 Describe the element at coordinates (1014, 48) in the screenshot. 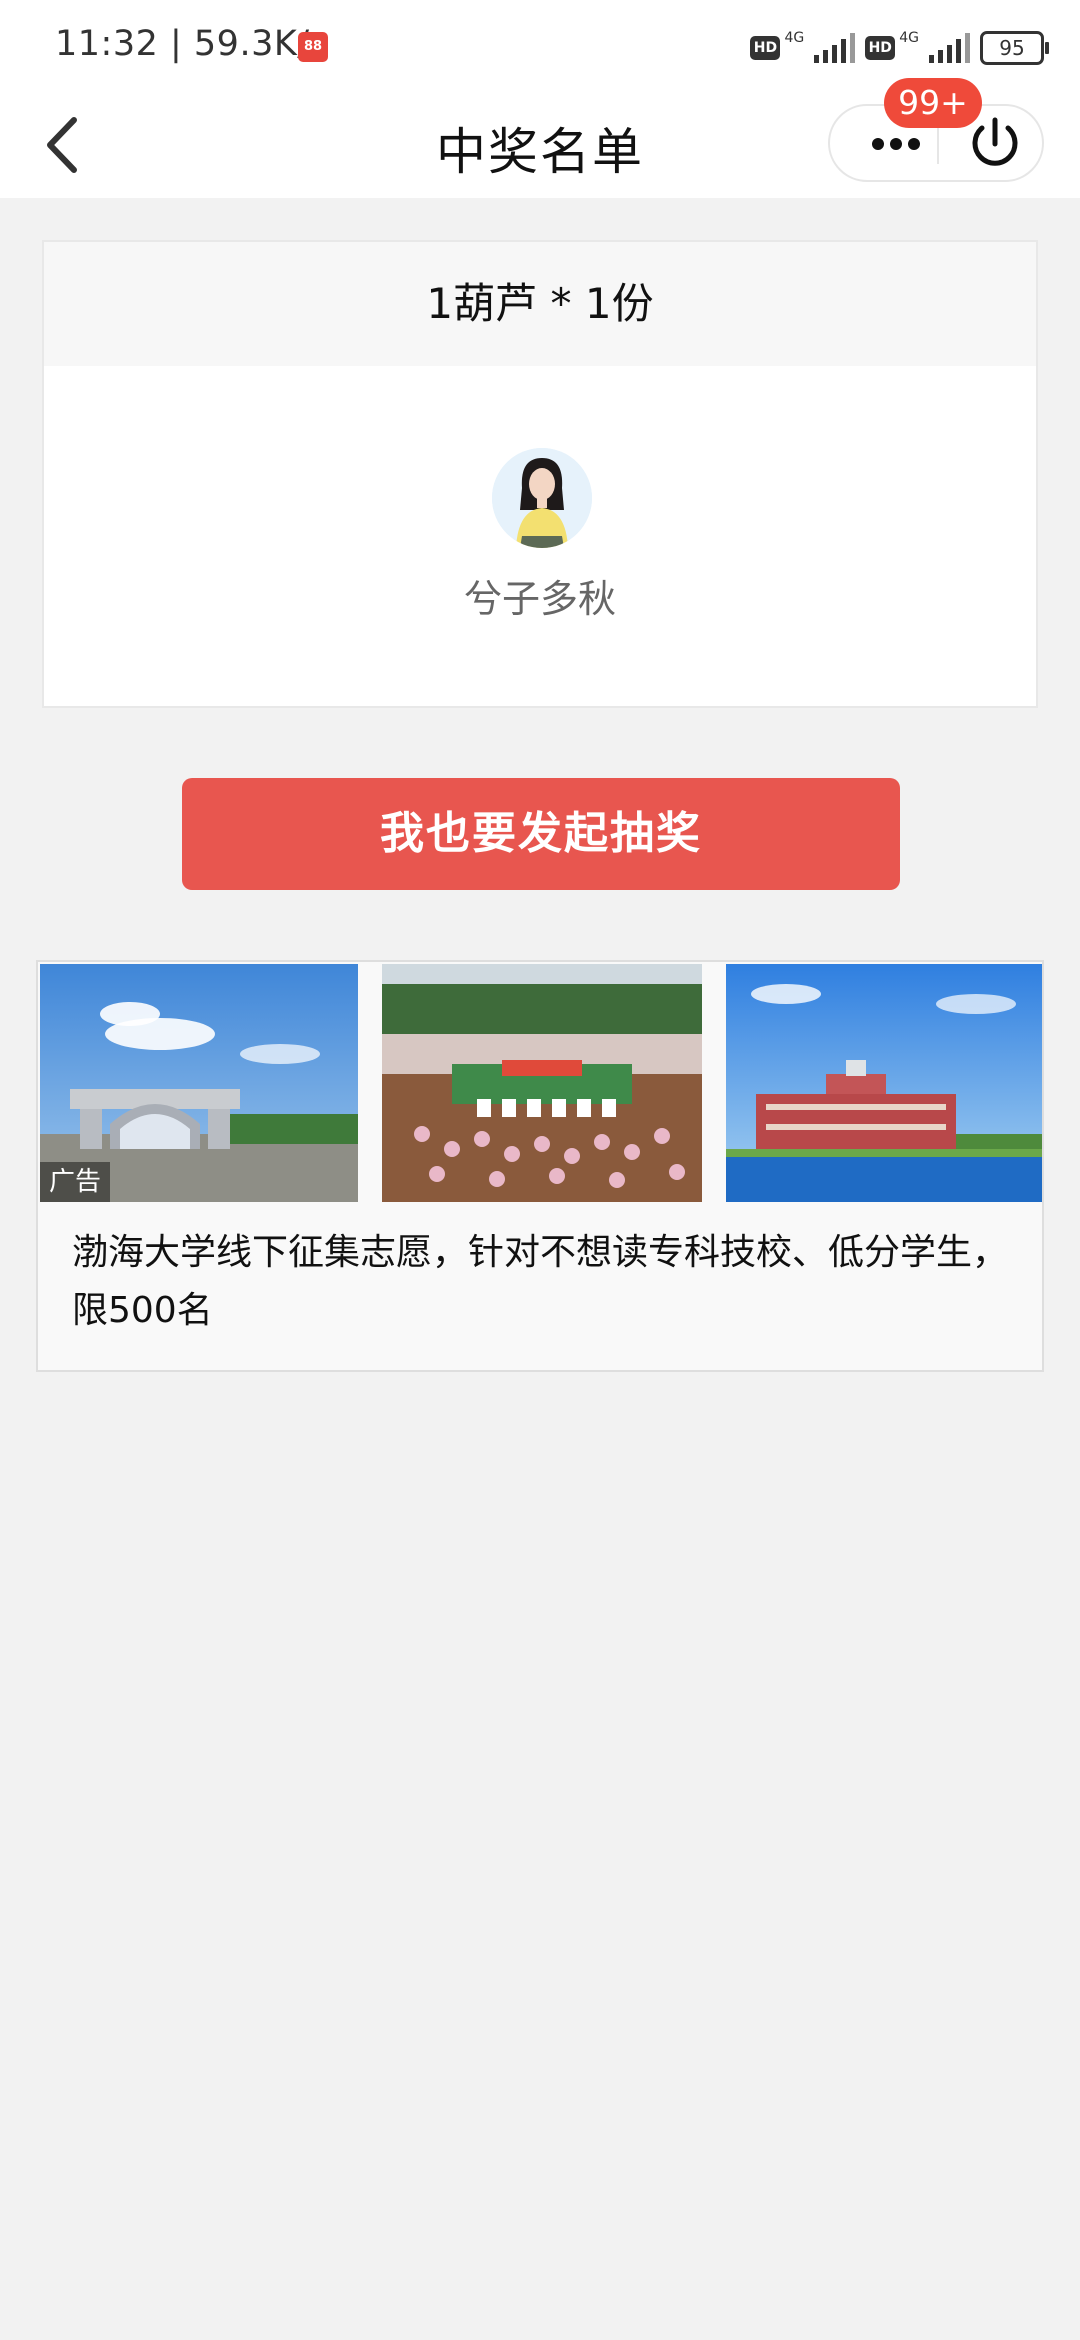

I see `battery-icon: 95` at that location.